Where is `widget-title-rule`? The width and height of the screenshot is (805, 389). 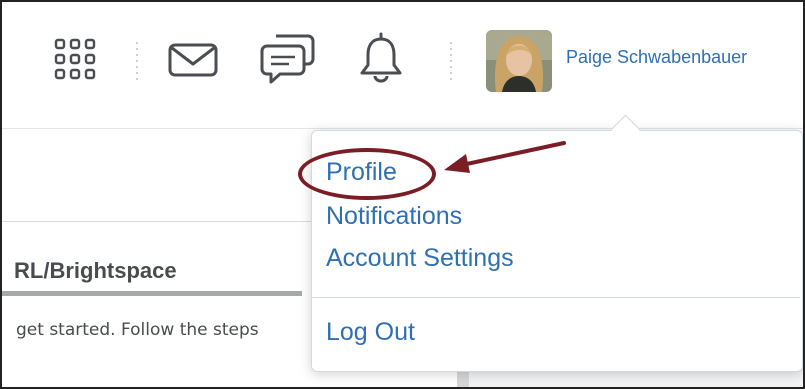 widget-title-rule is located at coordinates (152, 293).